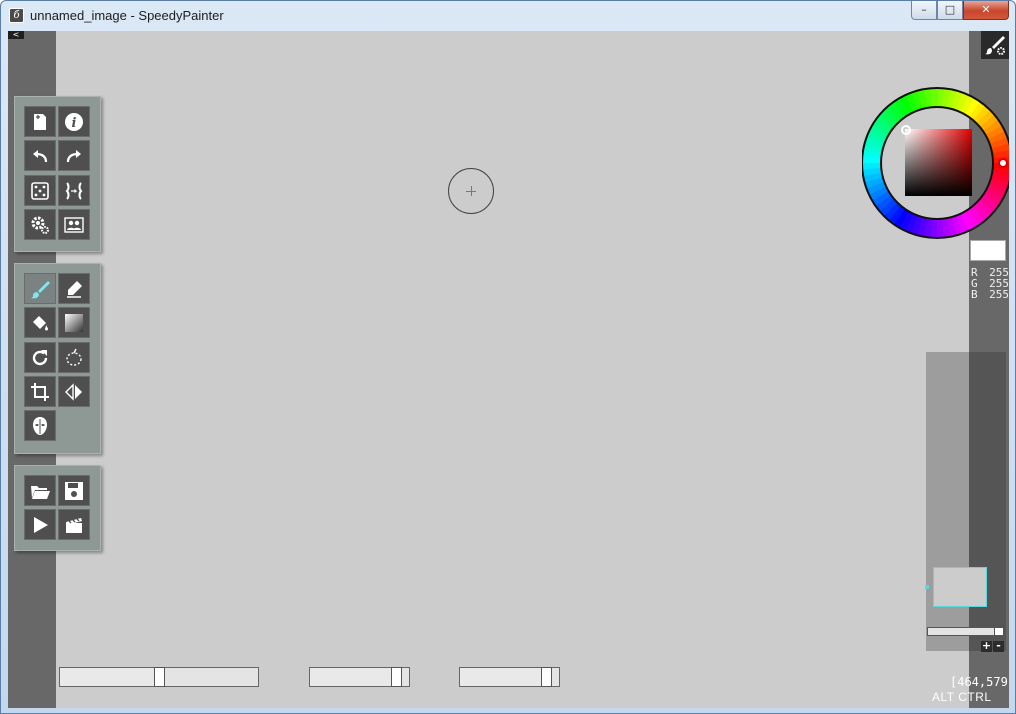  Describe the element at coordinates (962, 697) in the screenshot. I see `modifier-keys: ALT CTRL` at that location.